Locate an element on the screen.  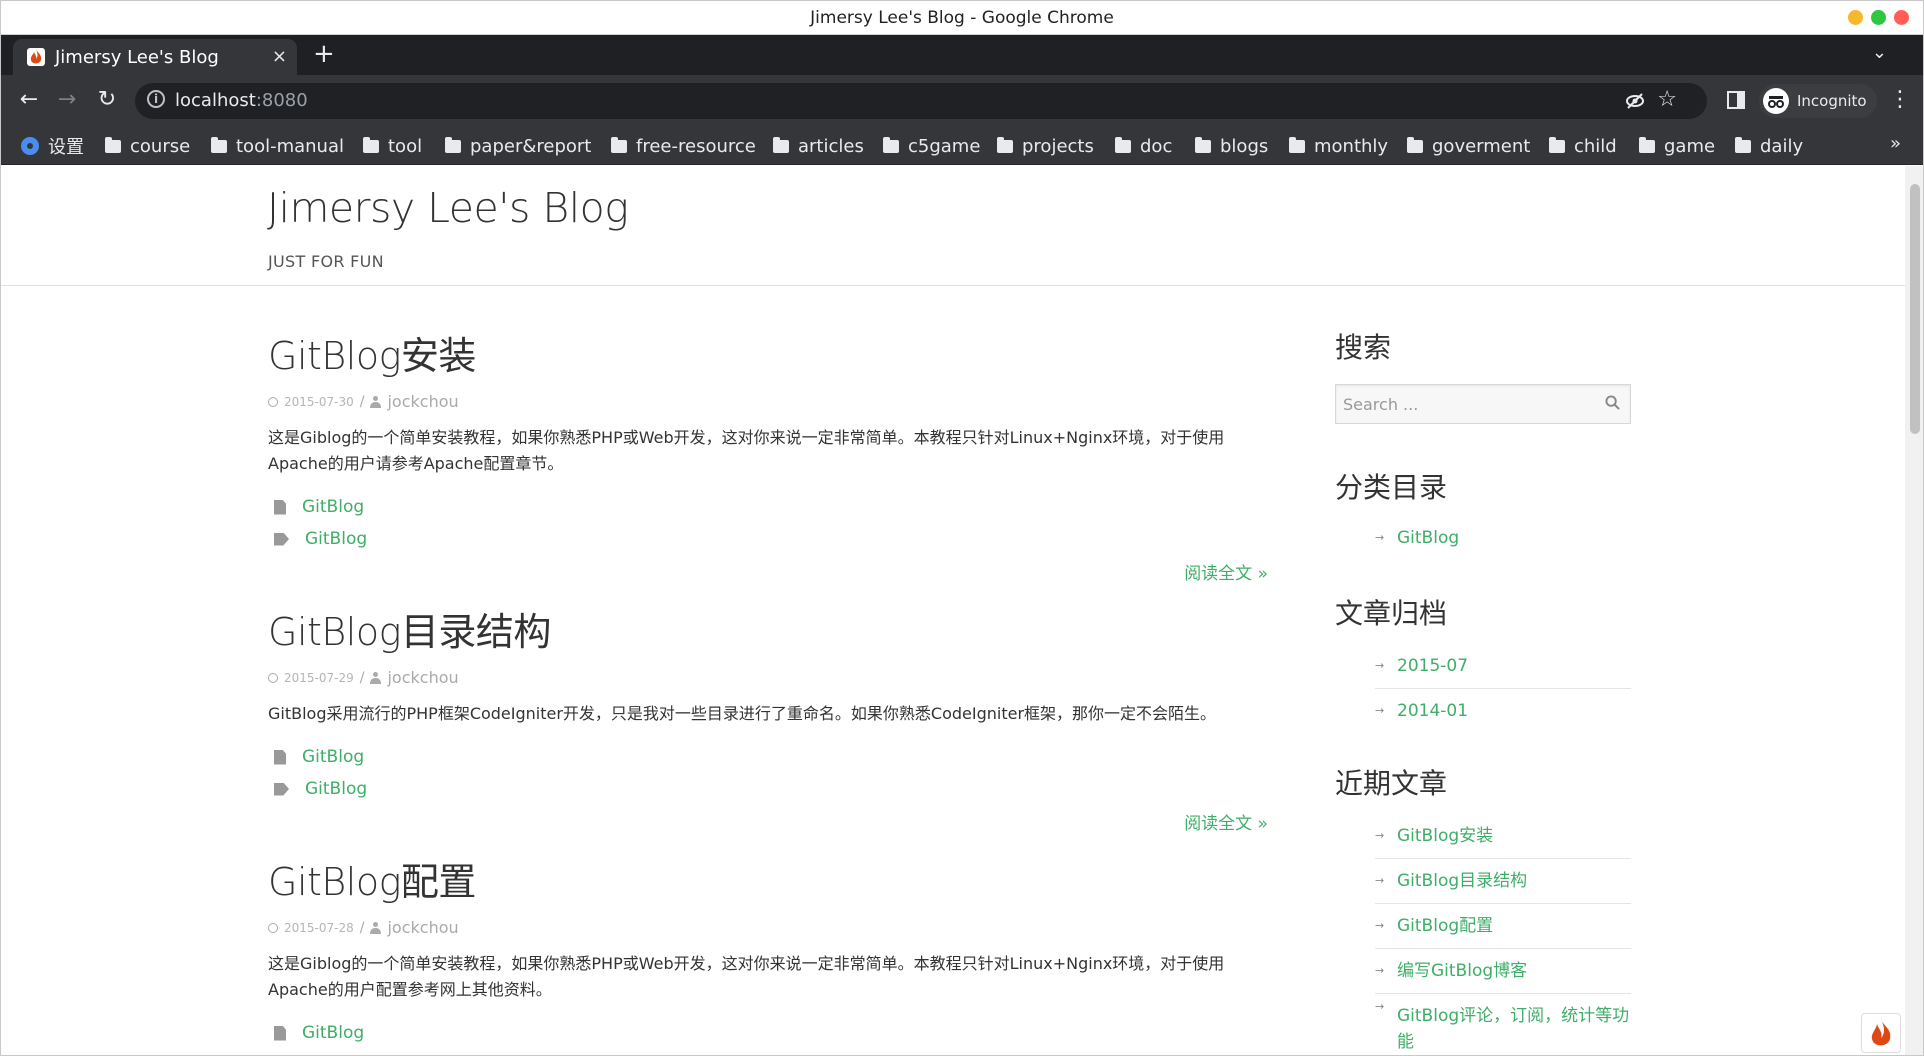
bookmark-label: daily is located at coordinates (1782, 146).